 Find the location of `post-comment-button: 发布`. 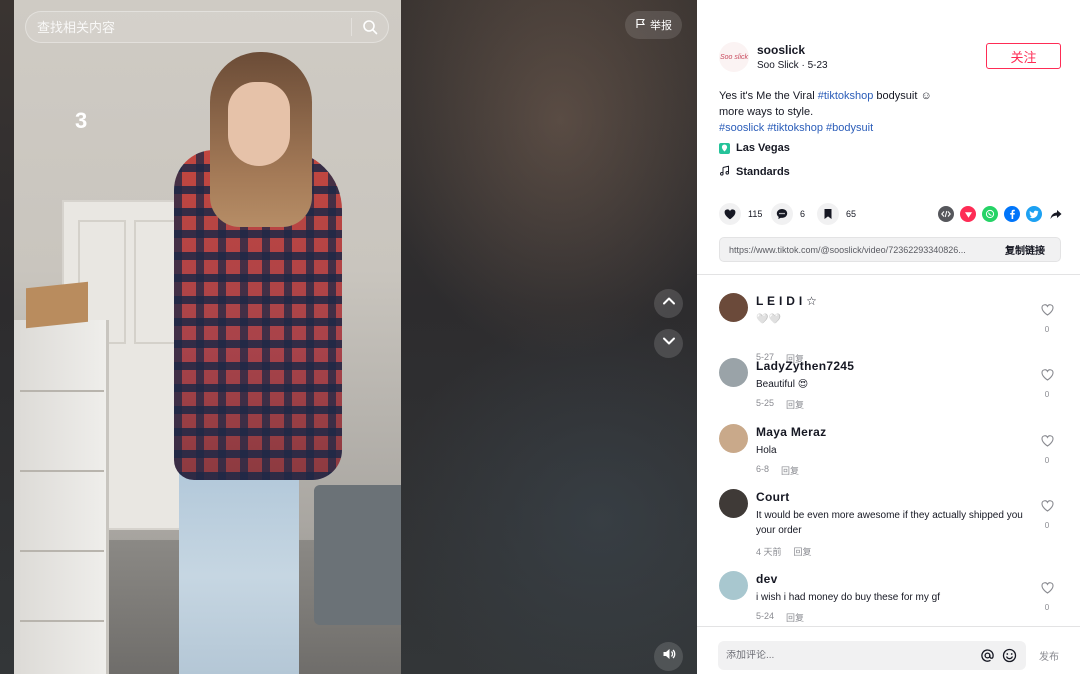

post-comment-button: 发布 is located at coordinates (1049, 655).